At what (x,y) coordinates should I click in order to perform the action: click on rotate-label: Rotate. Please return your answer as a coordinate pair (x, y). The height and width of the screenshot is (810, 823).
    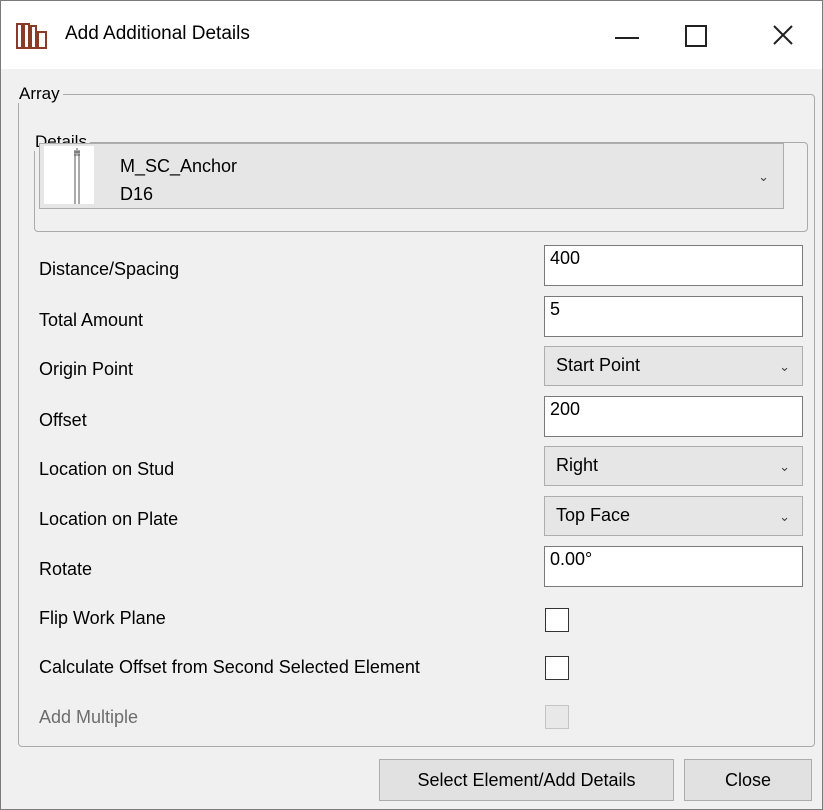
    Looking at the image, I should click on (66, 569).